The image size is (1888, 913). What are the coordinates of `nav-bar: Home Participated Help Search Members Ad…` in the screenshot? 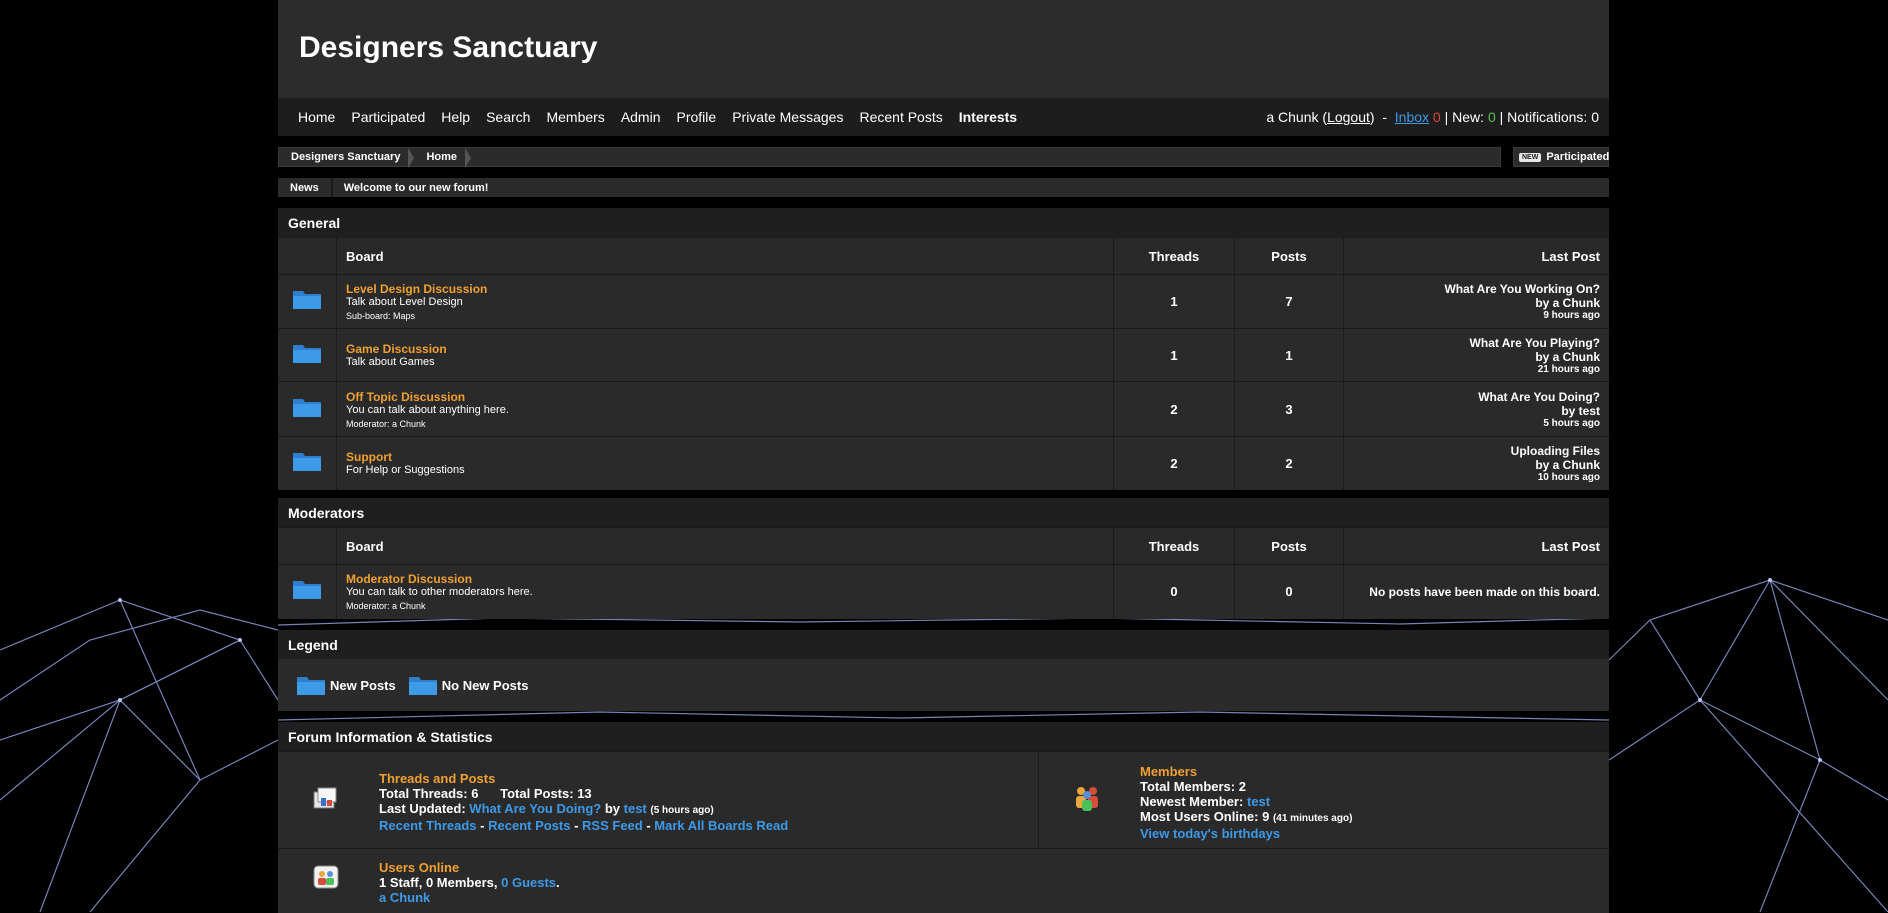 It's located at (943, 117).